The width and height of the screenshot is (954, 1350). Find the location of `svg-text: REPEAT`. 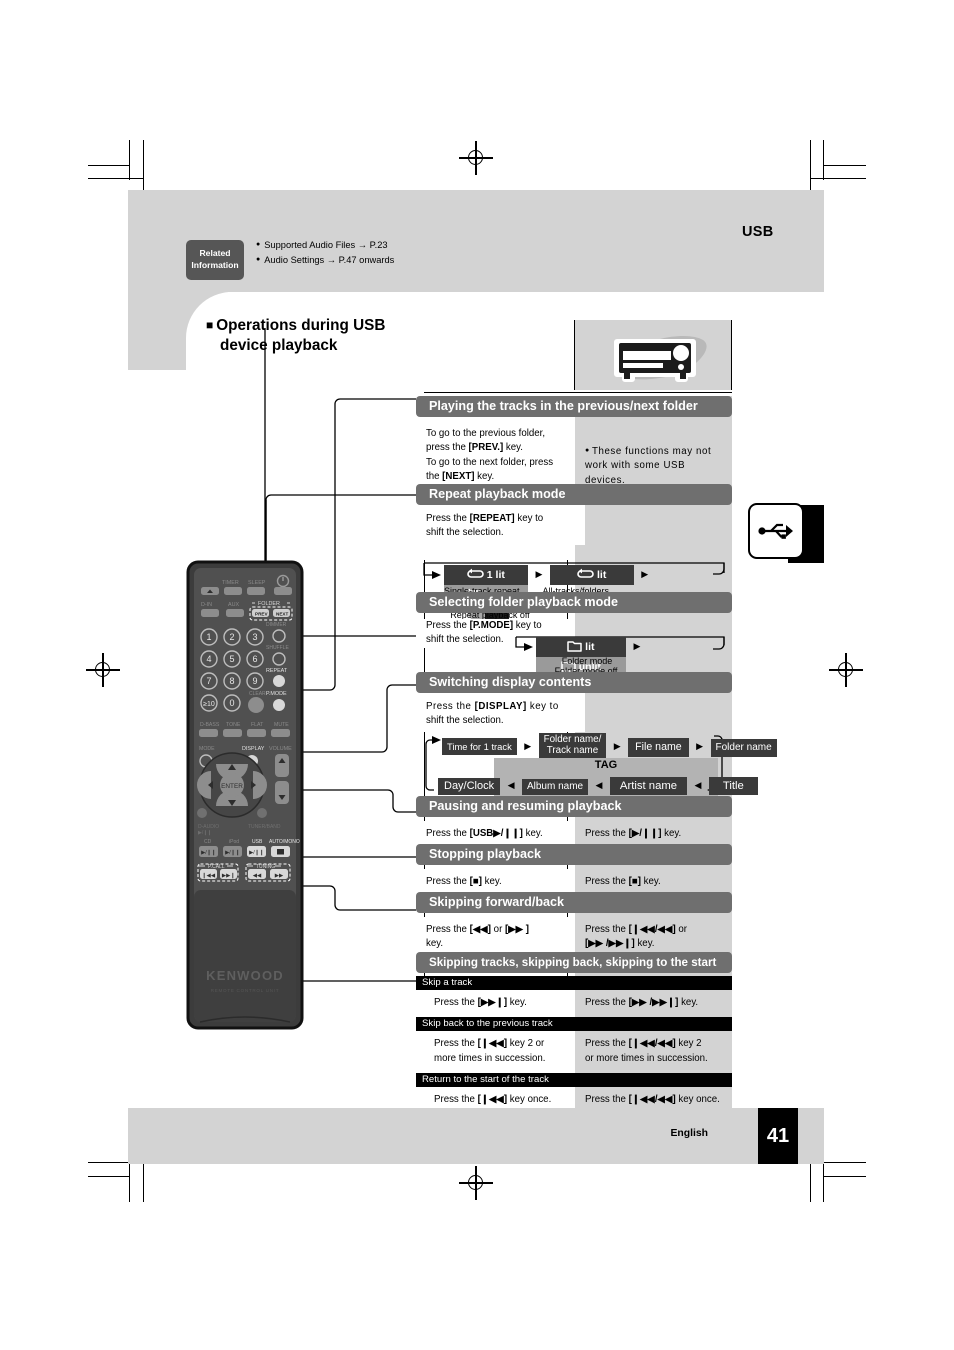

svg-text: REPEAT is located at coordinates (277, 671).